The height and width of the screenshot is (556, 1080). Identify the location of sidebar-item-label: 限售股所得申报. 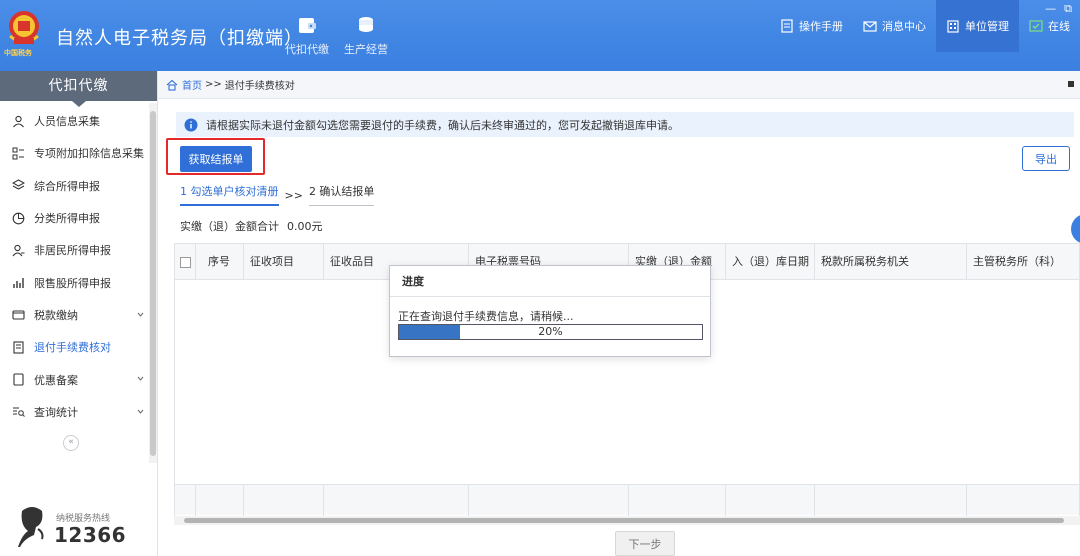
(72, 283).